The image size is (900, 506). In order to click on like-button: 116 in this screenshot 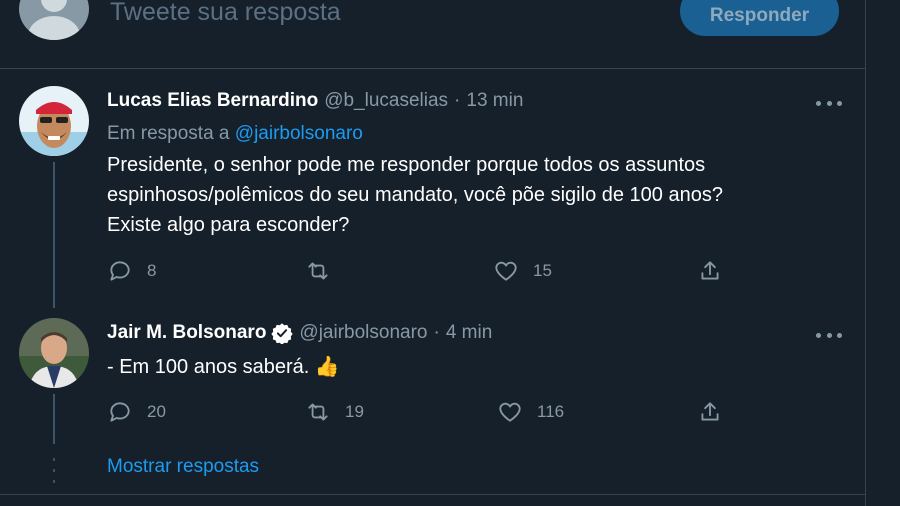, I will do `click(530, 412)`.